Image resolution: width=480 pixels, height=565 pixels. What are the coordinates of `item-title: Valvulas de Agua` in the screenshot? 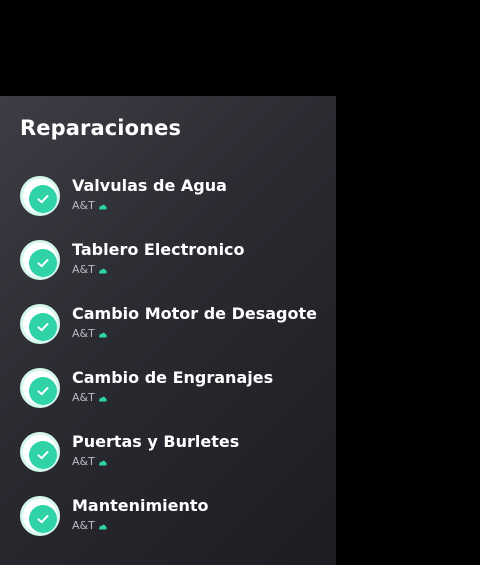 It's located at (149, 185).